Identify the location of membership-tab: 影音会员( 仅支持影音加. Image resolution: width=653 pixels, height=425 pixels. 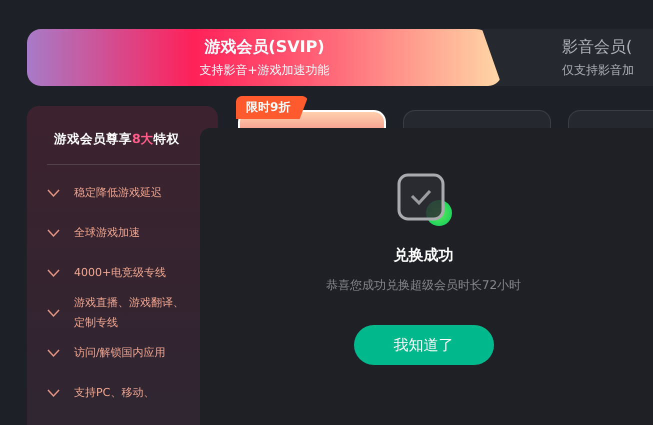
(568, 57).